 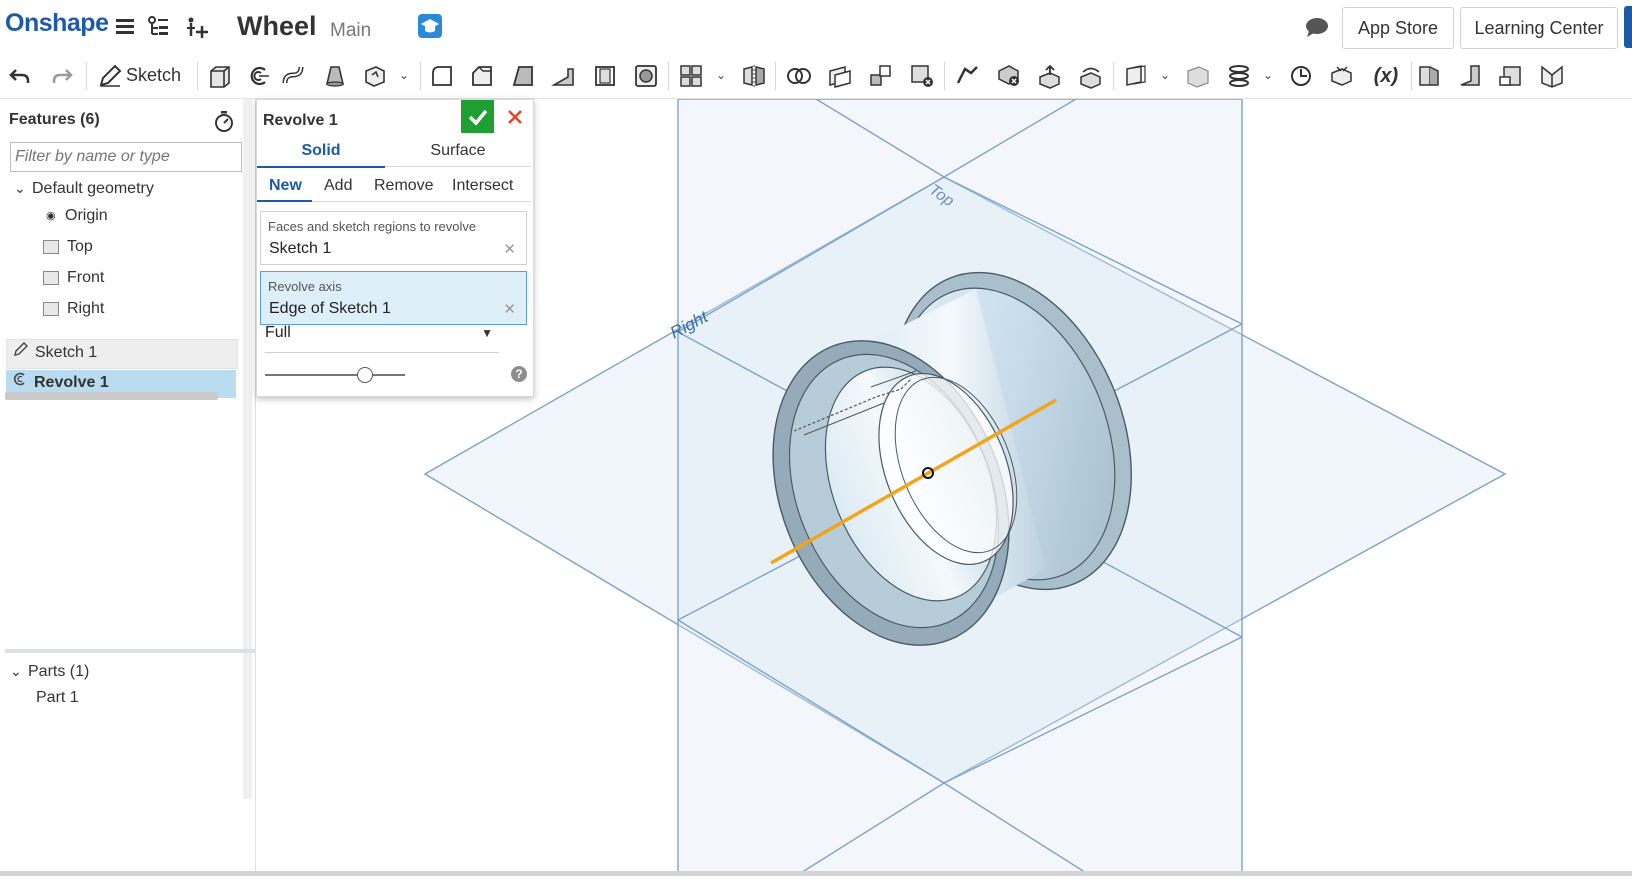 I want to click on close-icon, so click(x=514, y=116).